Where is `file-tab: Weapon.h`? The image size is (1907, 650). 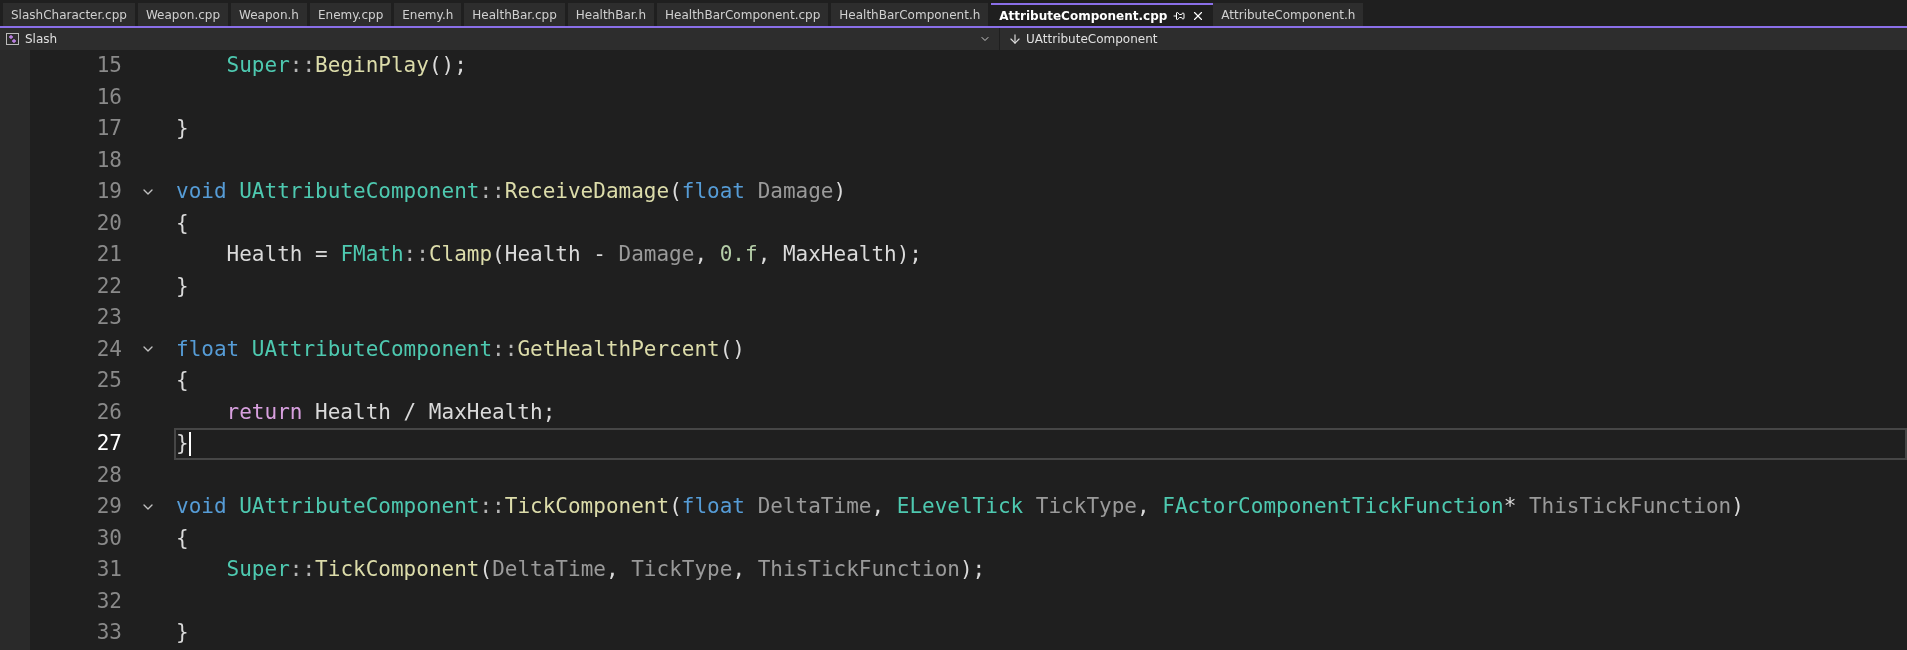 file-tab: Weapon.h is located at coordinates (269, 14).